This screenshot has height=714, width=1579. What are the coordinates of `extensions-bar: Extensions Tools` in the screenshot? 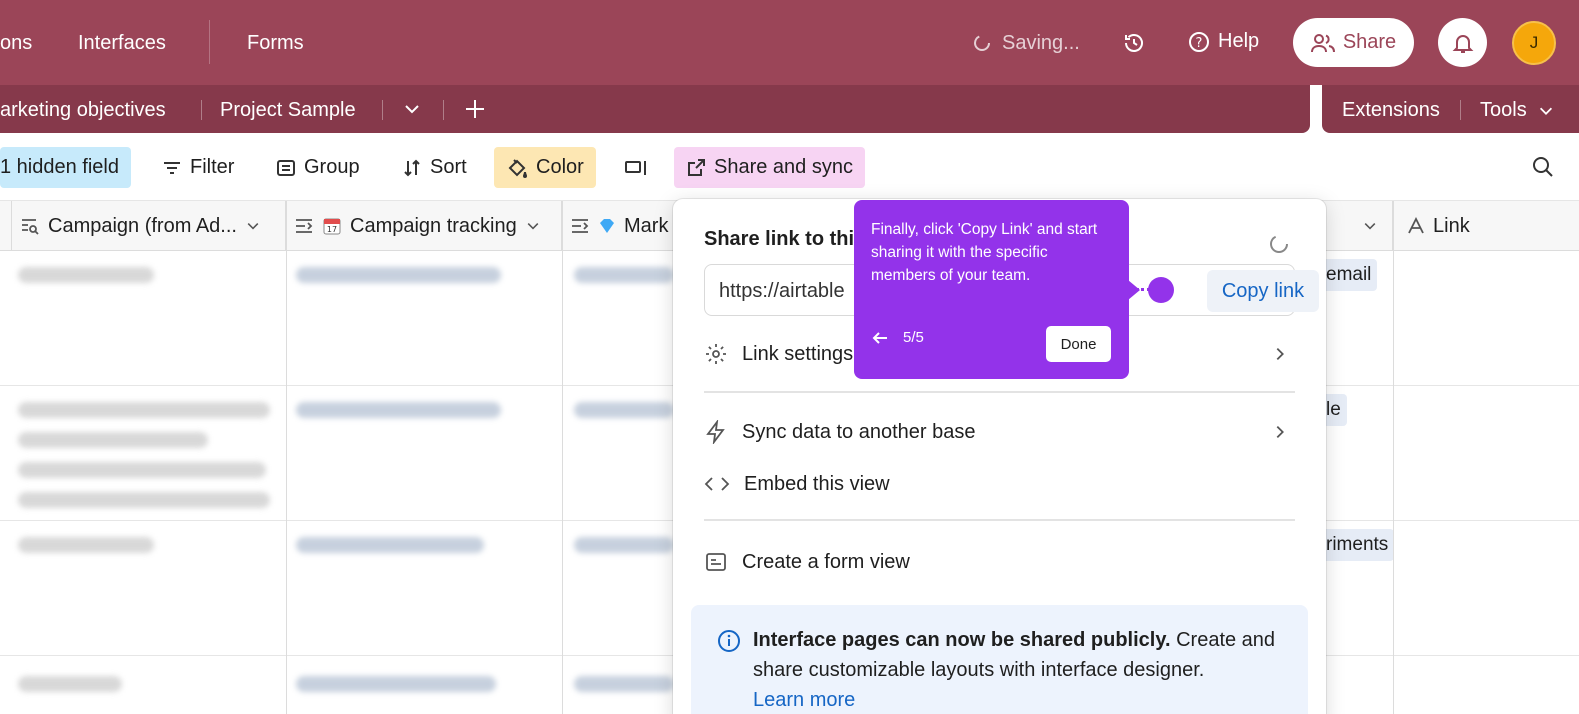 It's located at (1450, 109).